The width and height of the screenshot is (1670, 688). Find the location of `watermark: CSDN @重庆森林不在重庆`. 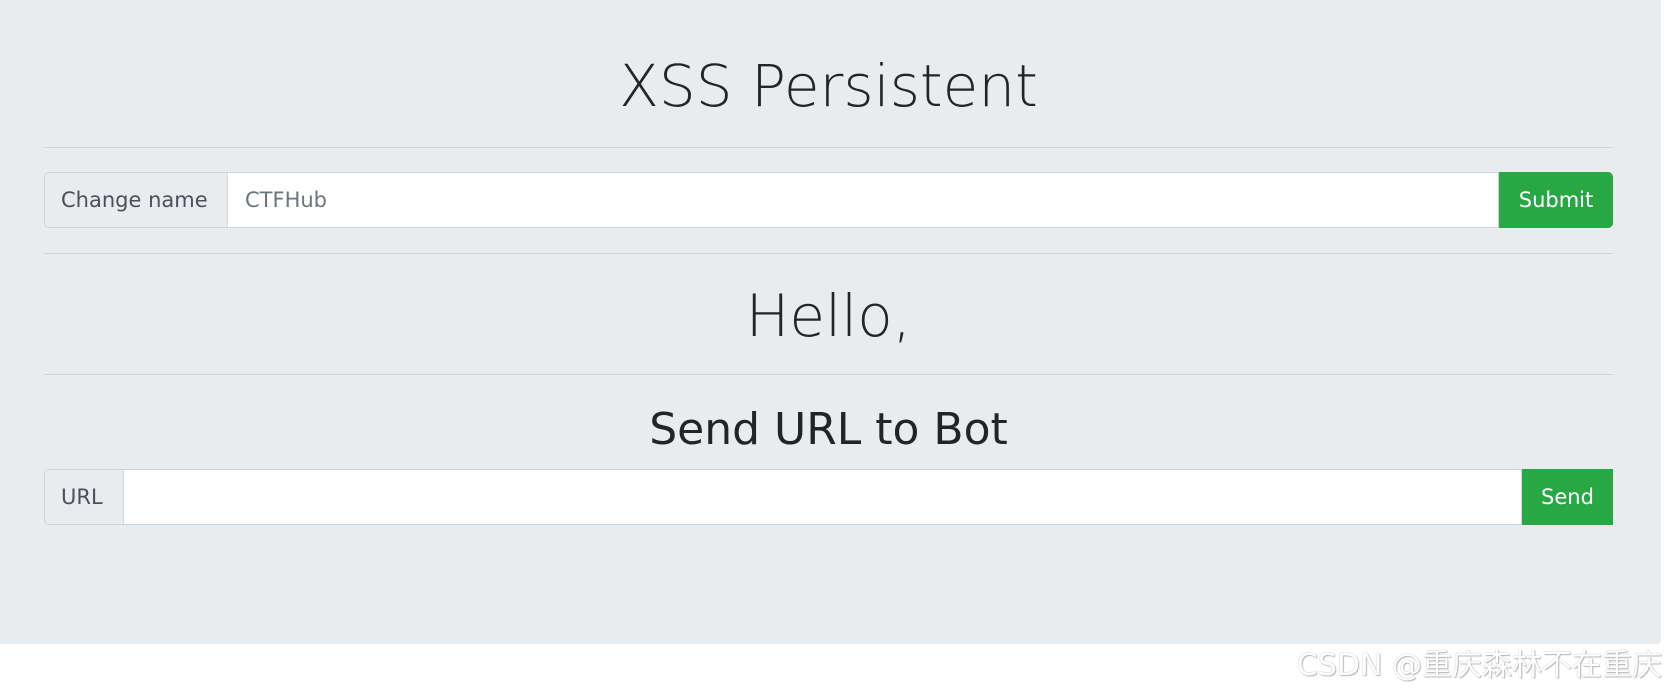

watermark: CSDN @重庆森林不在重庆 is located at coordinates (1479, 665).